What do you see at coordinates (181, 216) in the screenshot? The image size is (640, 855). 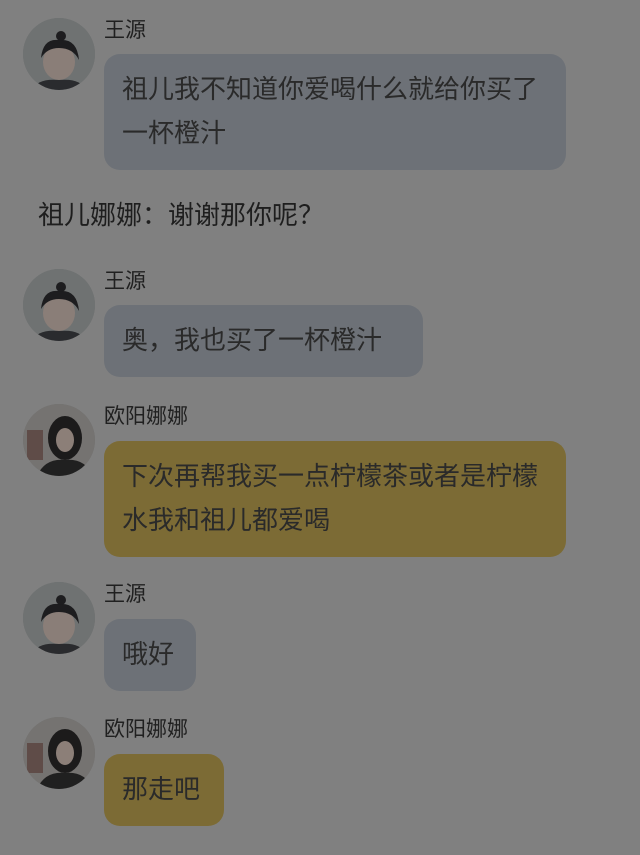 I see `narration-text: 祖儿娜娜：谢谢那你呢？` at bounding box center [181, 216].